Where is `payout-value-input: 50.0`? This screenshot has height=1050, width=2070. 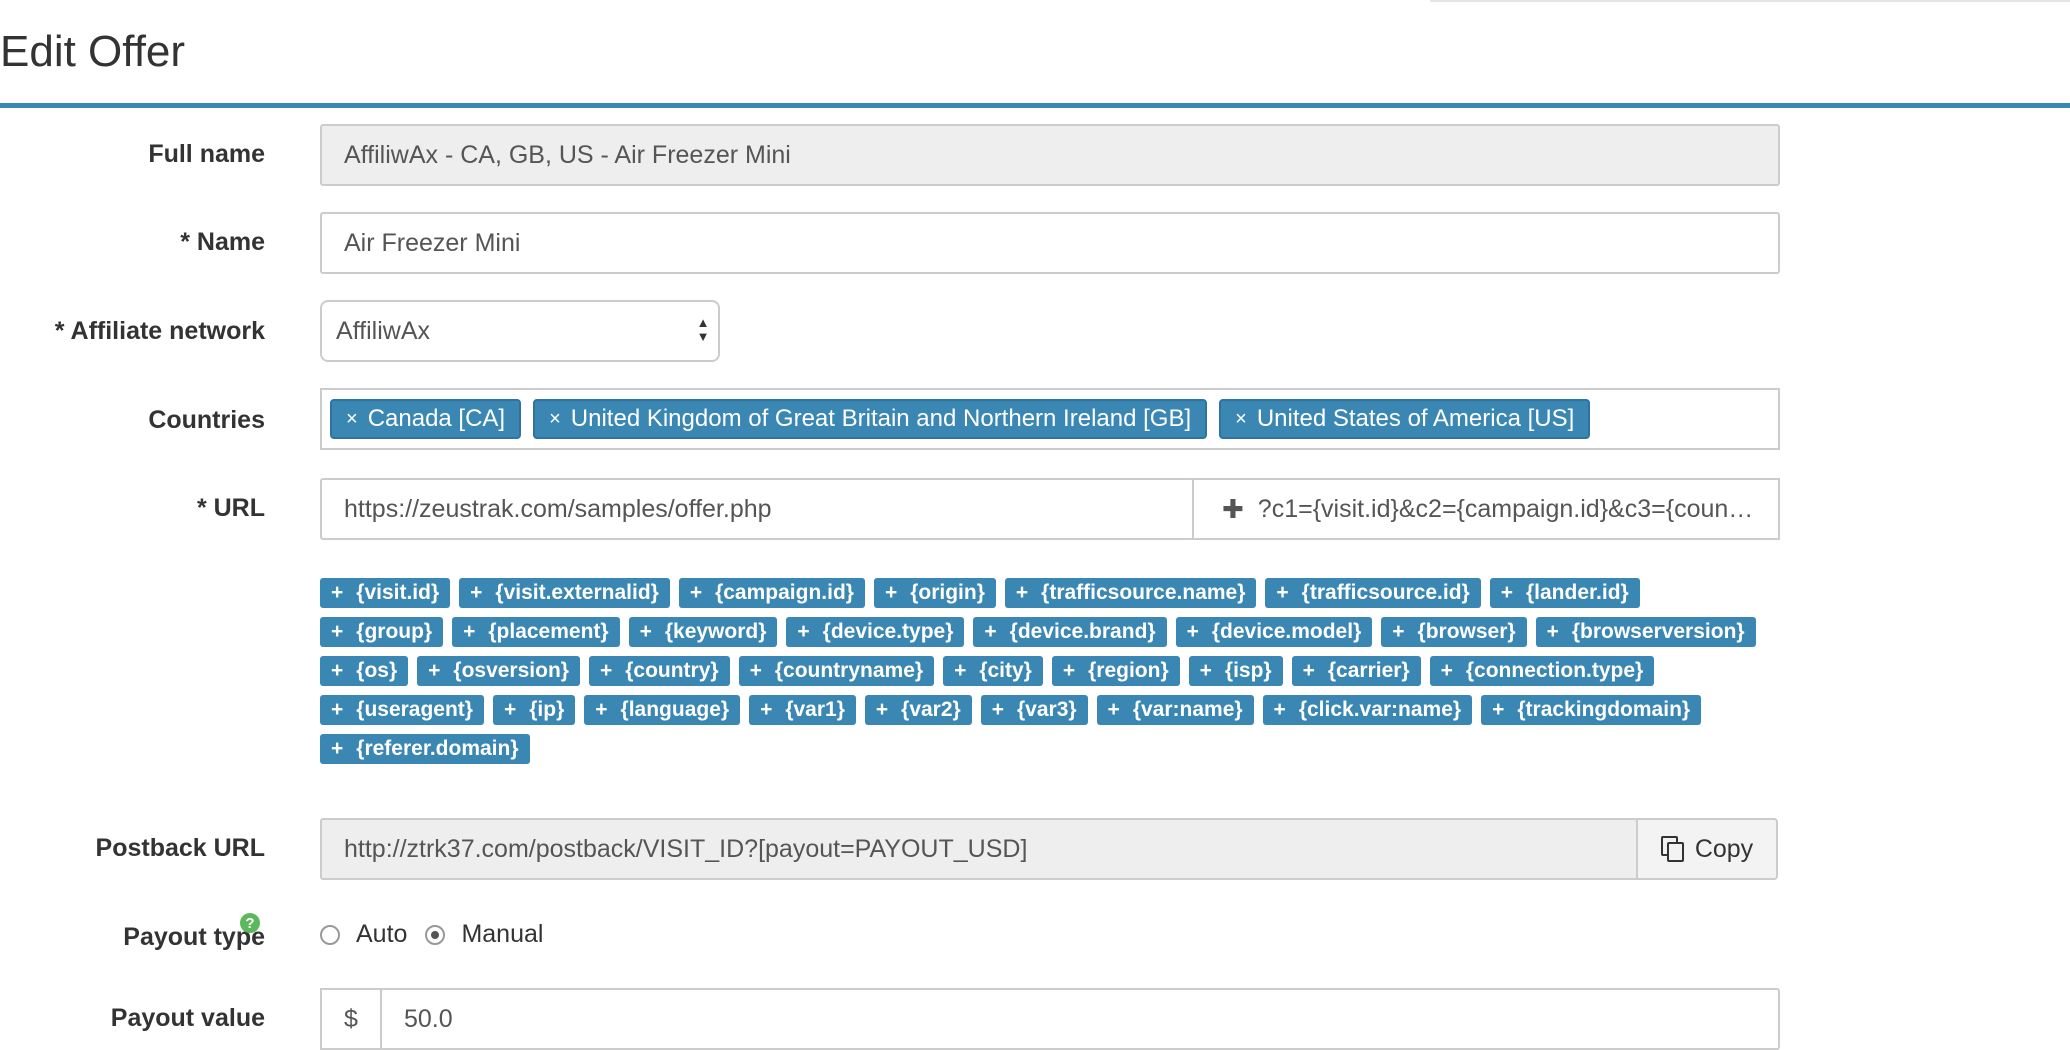 payout-value-input: 50.0 is located at coordinates (1080, 1019).